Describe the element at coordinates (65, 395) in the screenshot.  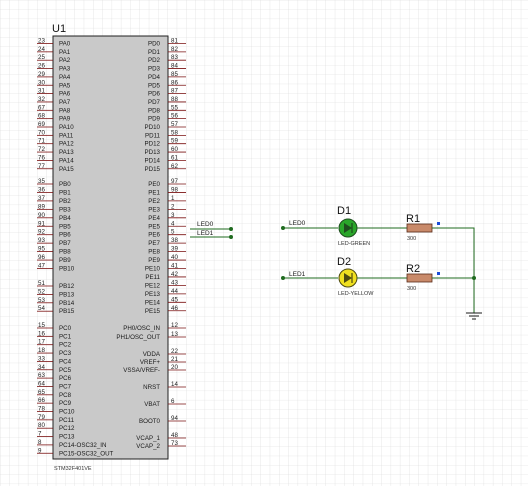
I see `pin-label: PC8` at that location.